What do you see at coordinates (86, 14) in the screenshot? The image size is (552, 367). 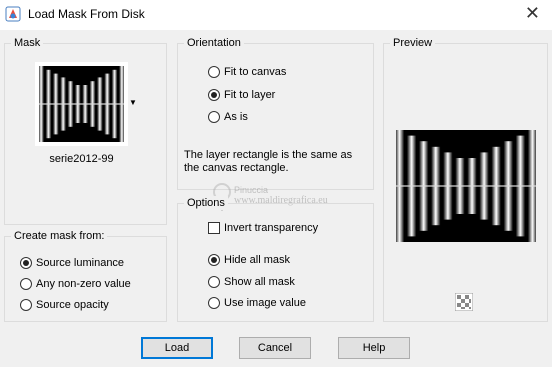 I see `window-title: Load Mask From Disk` at bounding box center [86, 14].